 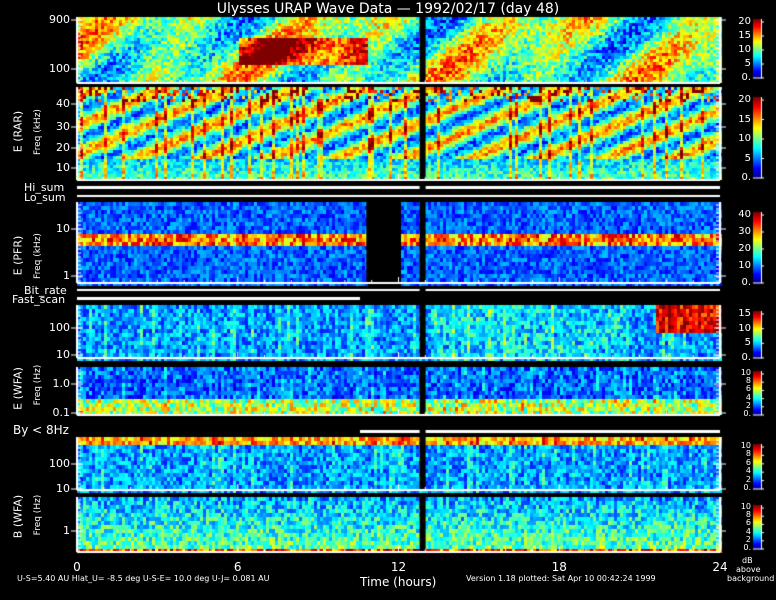 I want to click on y-tick-label: 1.0, so click(x=61, y=383).